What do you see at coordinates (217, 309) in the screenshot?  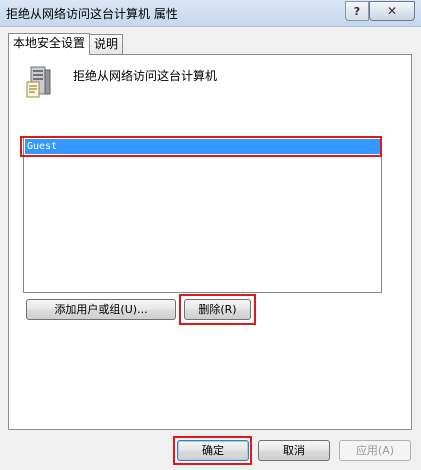 I see `remove-button: 删除(R)` at bounding box center [217, 309].